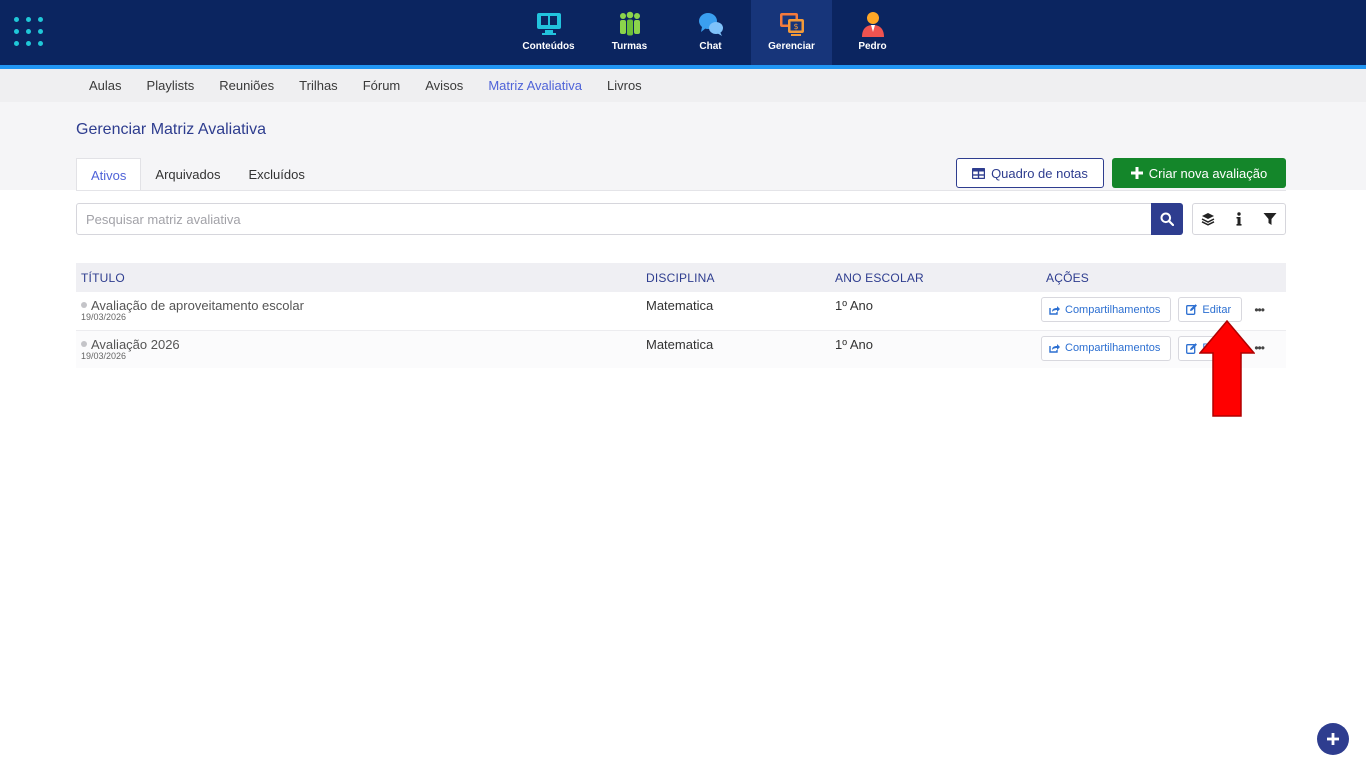 This screenshot has height=768, width=1366. I want to click on gradebook-button-label: Quadro de notas, so click(1039, 173).